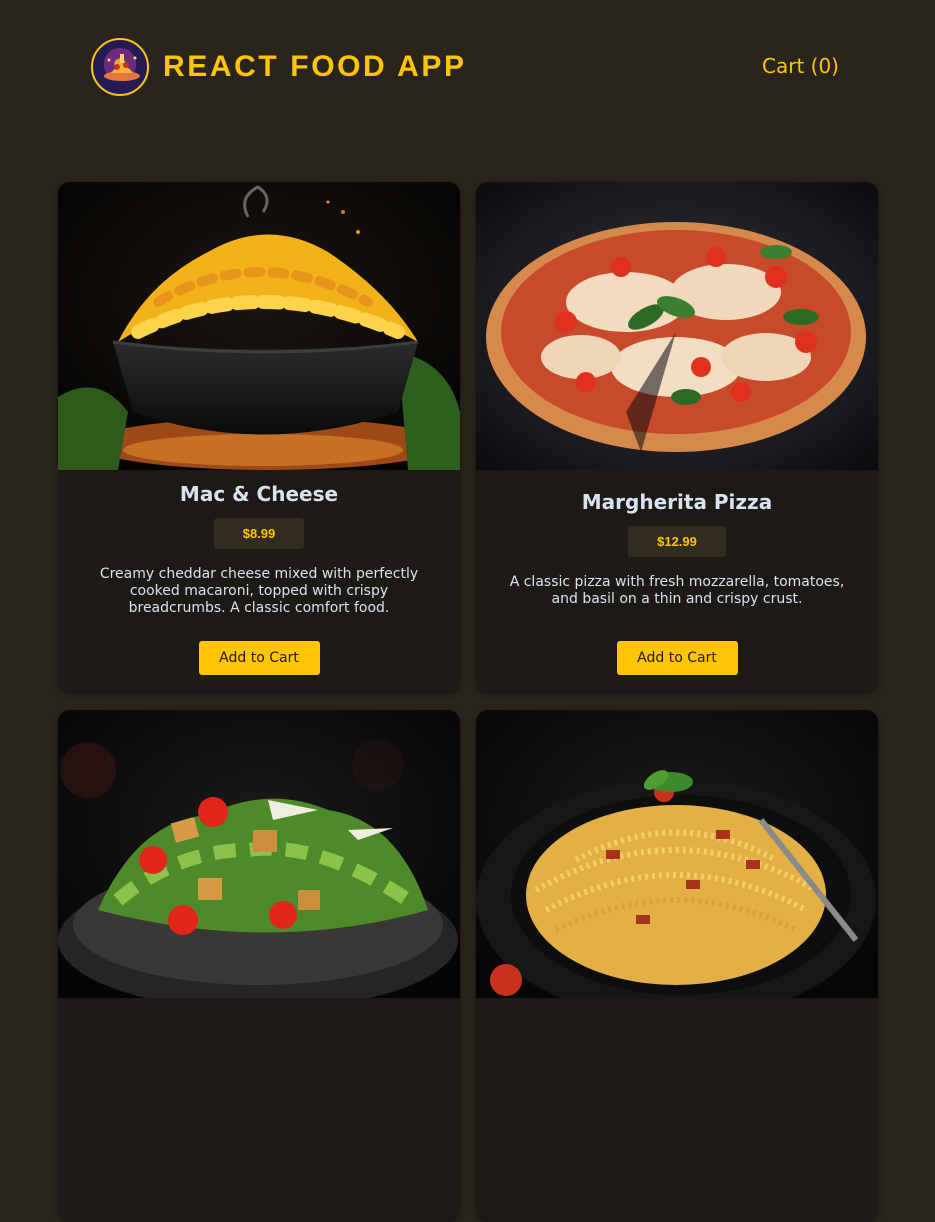 This screenshot has height=1222, width=935. I want to click on spaghetti-carbonara-photo, so click(677, 854).